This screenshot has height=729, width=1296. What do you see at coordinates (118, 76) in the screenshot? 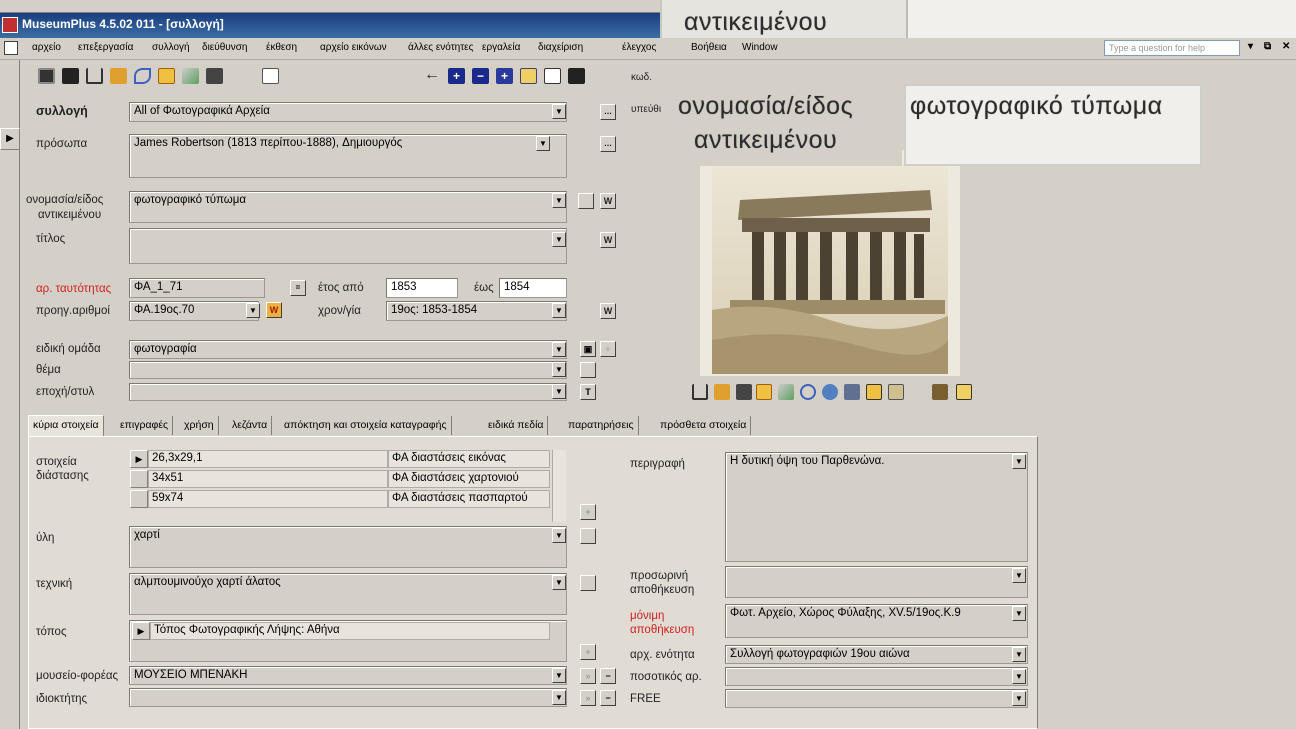
I see `person-icon` at bounding box center [118, 76].